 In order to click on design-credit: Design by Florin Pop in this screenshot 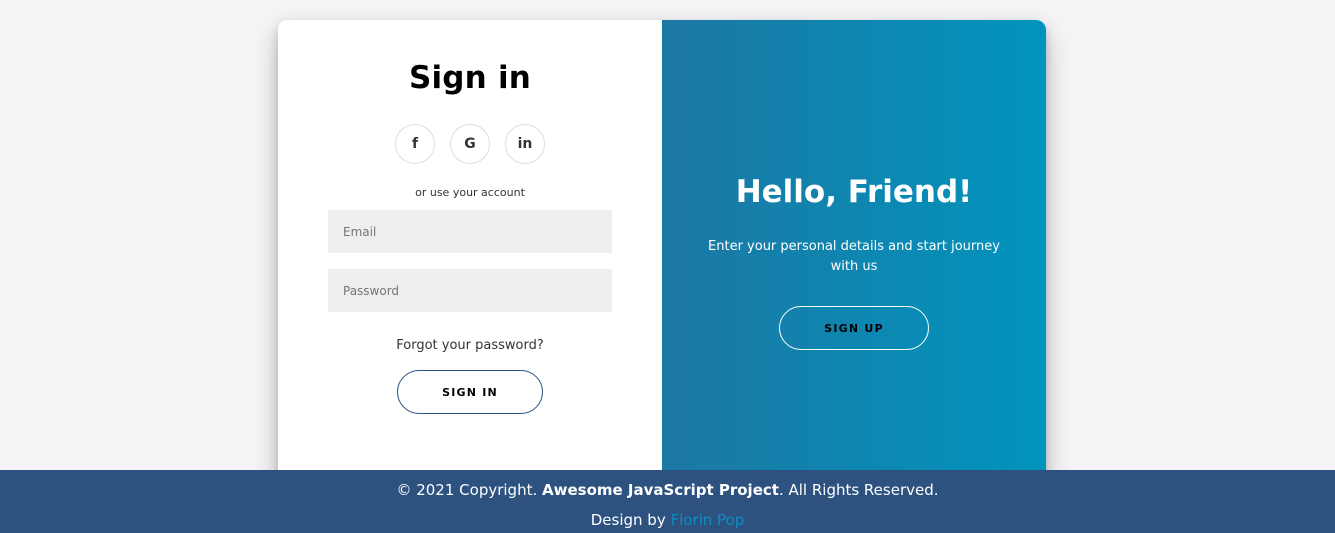, I will do `click(667, 520)`.